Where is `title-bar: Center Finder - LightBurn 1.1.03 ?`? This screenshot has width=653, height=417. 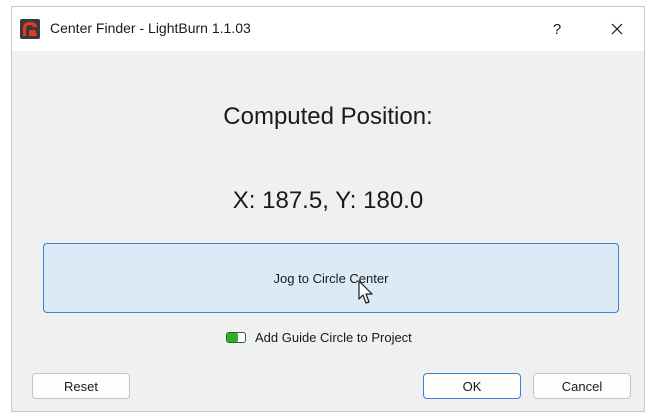 title-bar: Center Finder - LightBurn 1.1.03 ? is located at coordinates (328, 29).